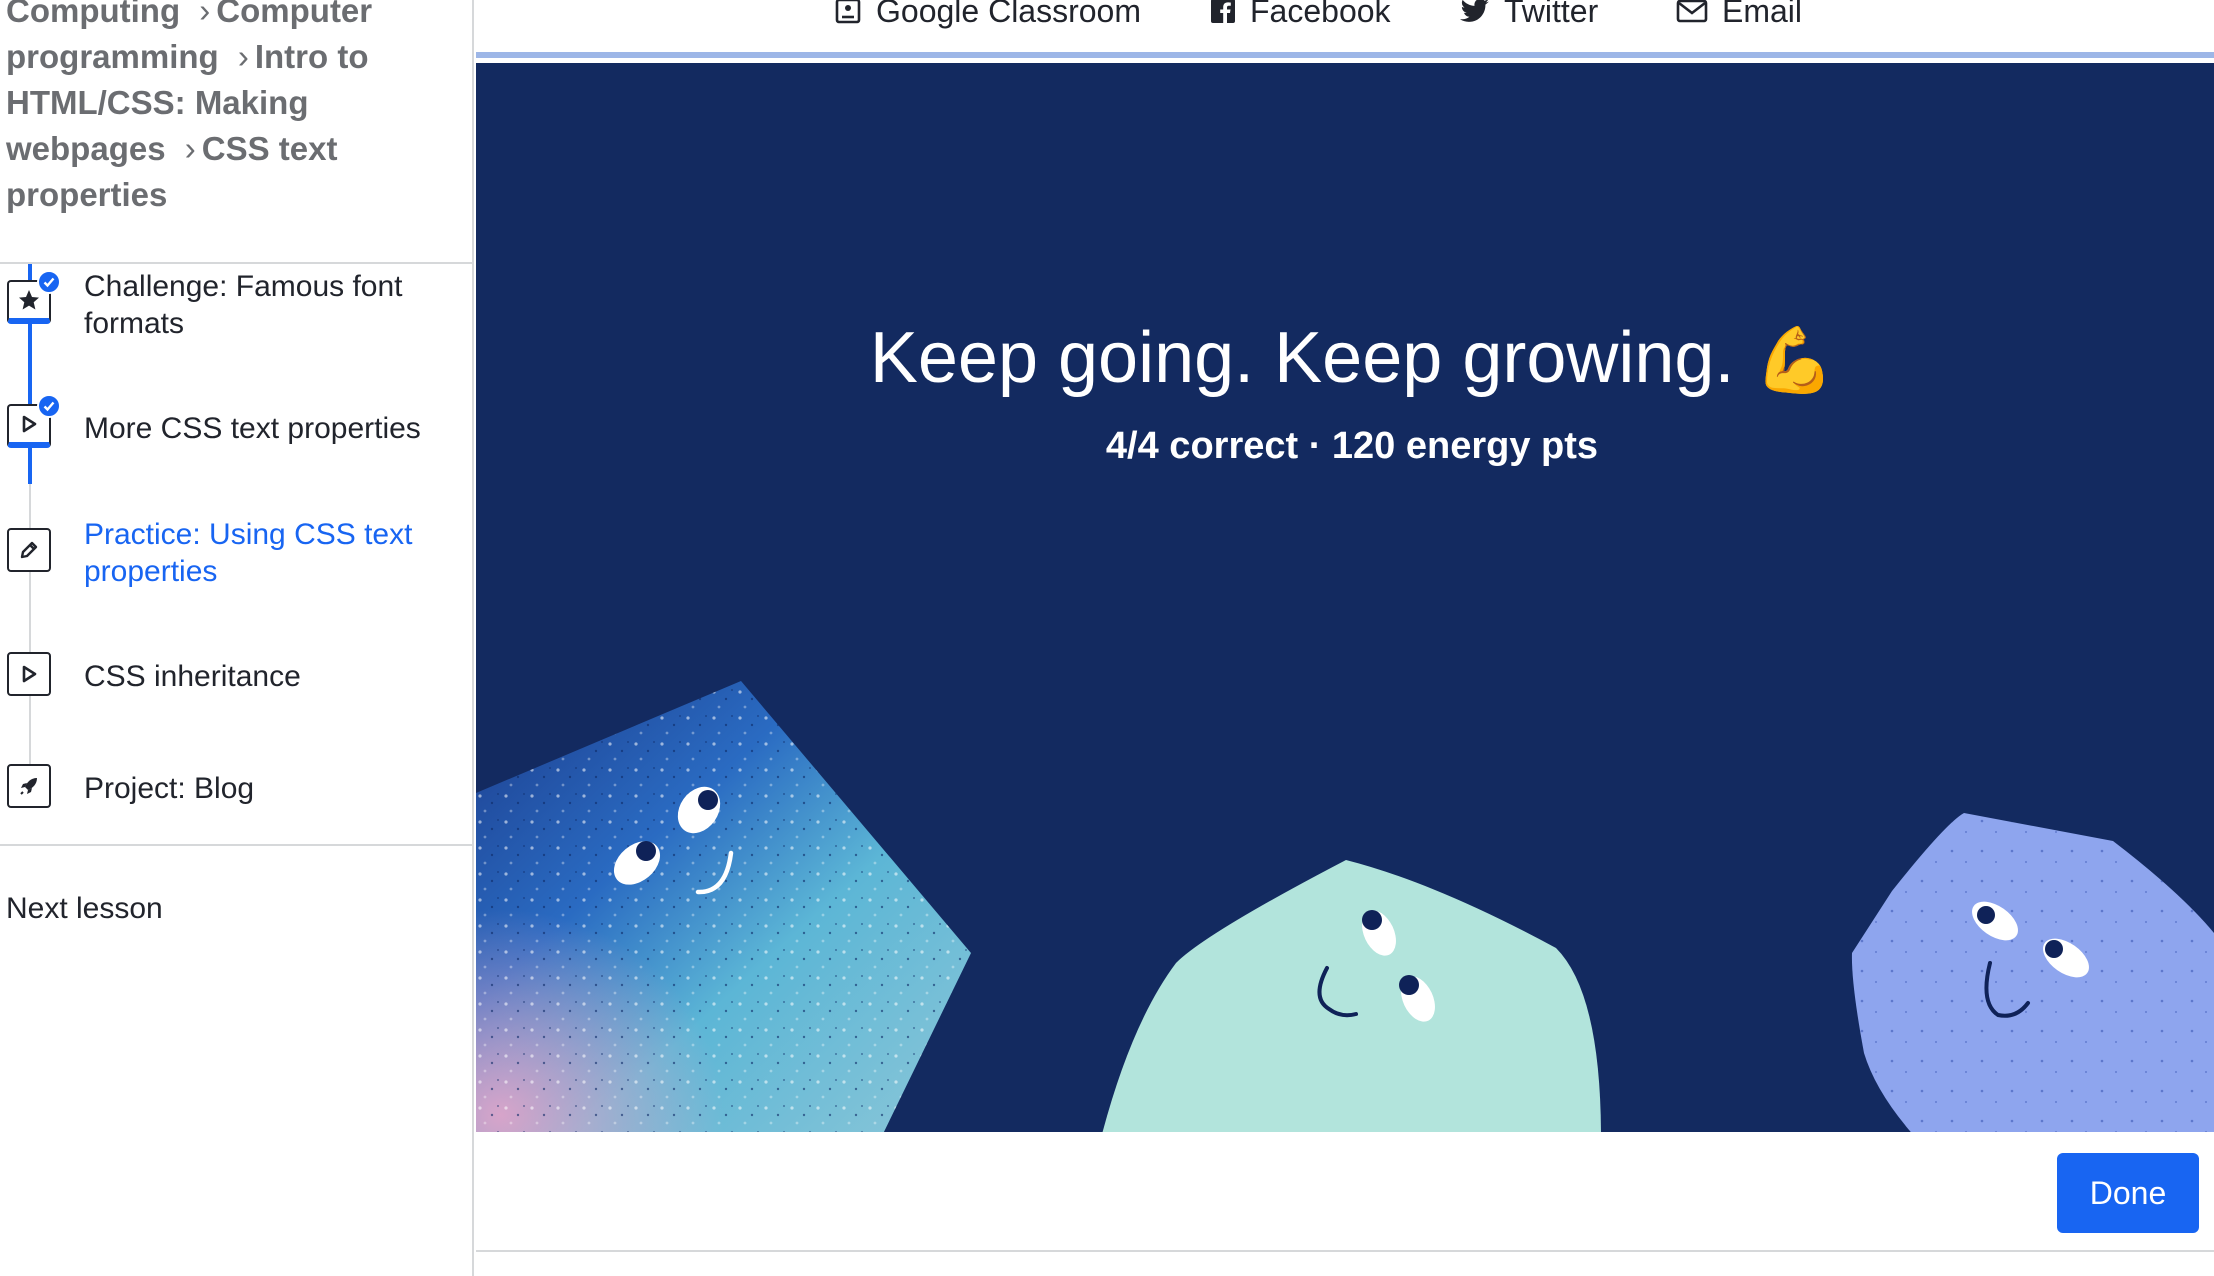 Image resolution: width=2214 pixels, height=1276 pixels. I want to click on share-facebook-link: Facebook, so click(1300, 18).